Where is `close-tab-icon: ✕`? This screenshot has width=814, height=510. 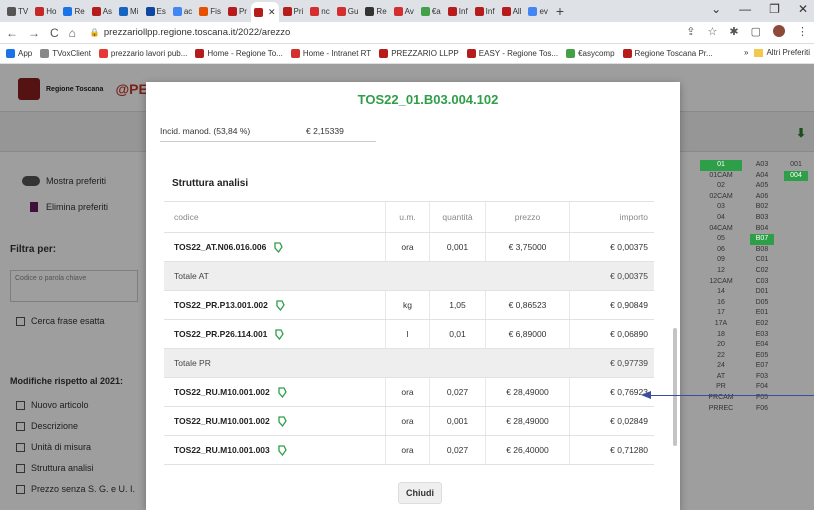
close-tab-icon: ✕ is located at coordinates (272, 12).